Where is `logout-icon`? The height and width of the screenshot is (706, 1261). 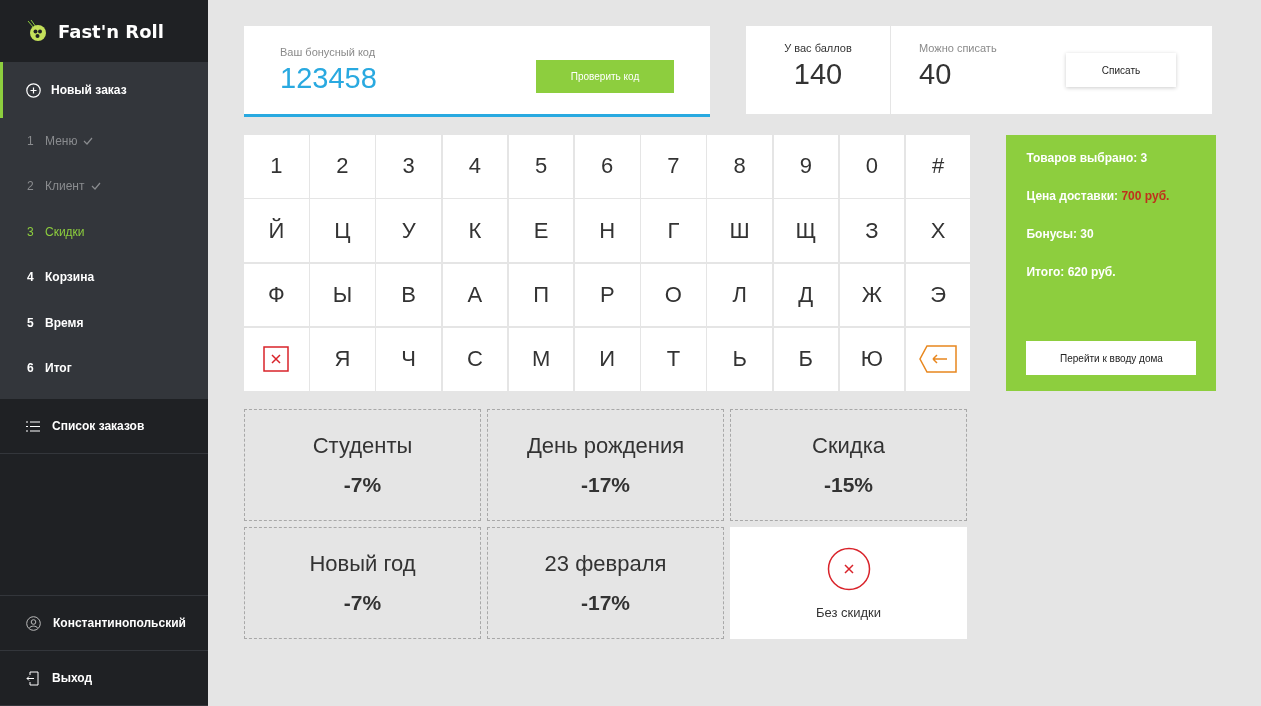 logout-icon is located at coordinates (33, 678).